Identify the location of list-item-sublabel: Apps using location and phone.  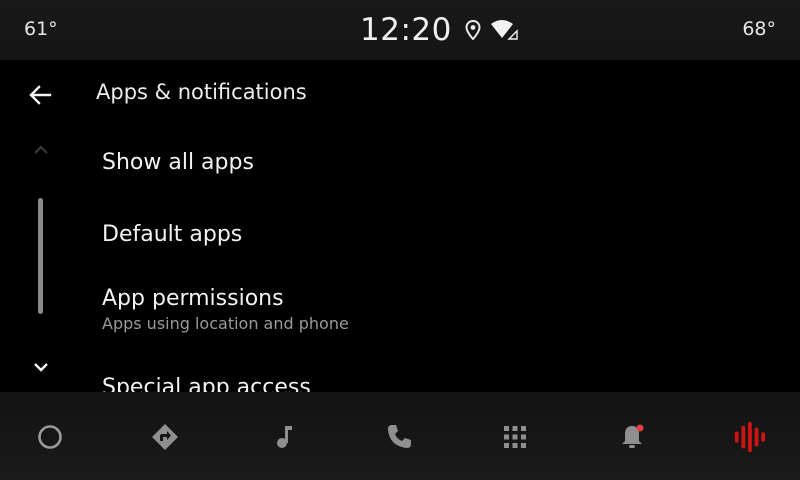
(225, 323).